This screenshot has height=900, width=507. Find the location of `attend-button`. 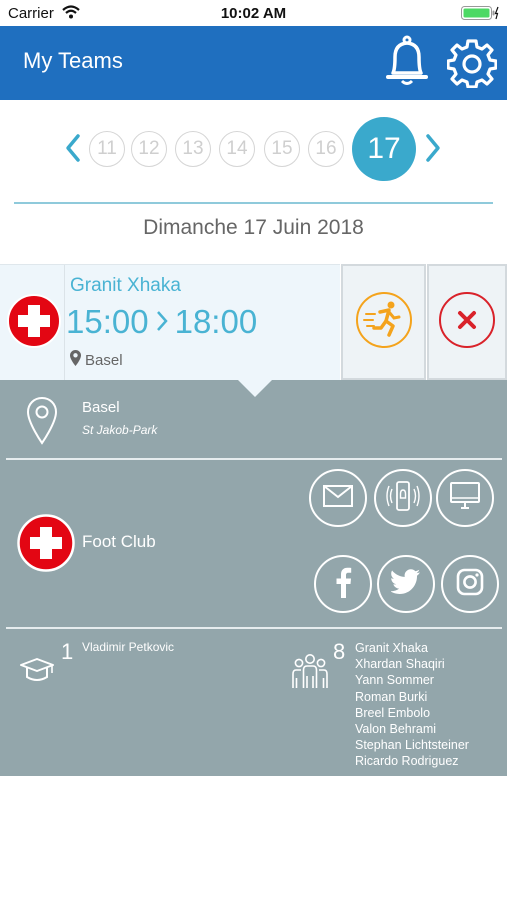

attend-button is located at coordinates (383, 322).